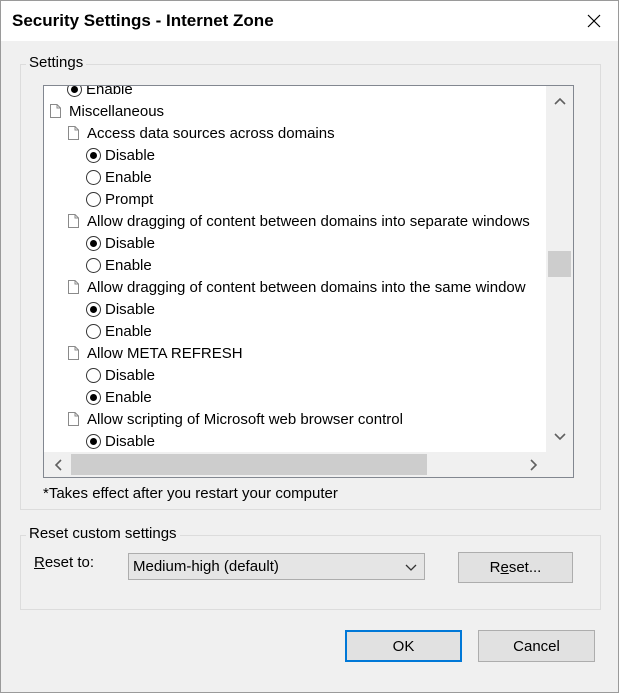 The width and height of the screenshot is (619, 693). What do you see at coordinates (403, 646) in the screenshot?
I see `ok-button: OK` at bounding box center [403, 646].